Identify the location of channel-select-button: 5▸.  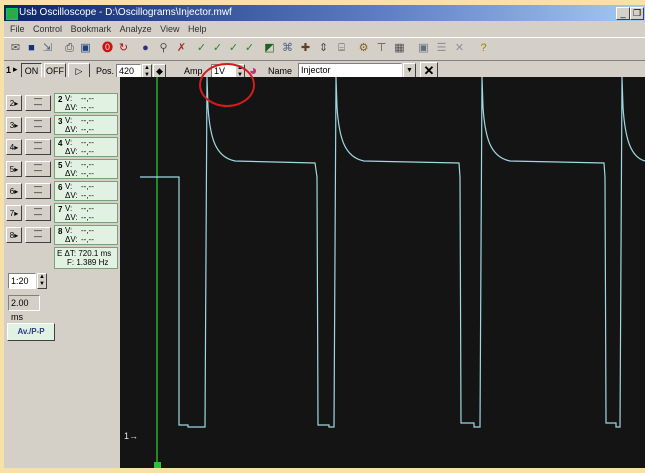
(14, 169).